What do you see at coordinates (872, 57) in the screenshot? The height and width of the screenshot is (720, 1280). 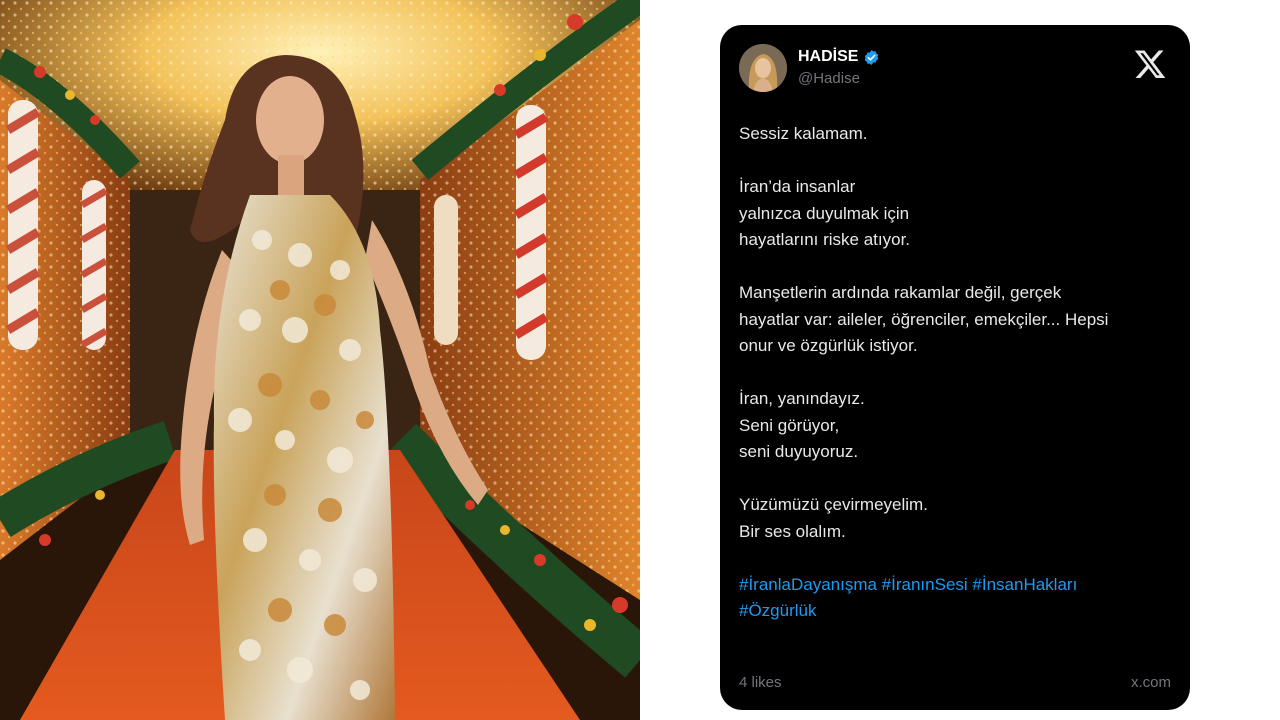 I see `verified-badge-icon` at bounding box center [872, 57].